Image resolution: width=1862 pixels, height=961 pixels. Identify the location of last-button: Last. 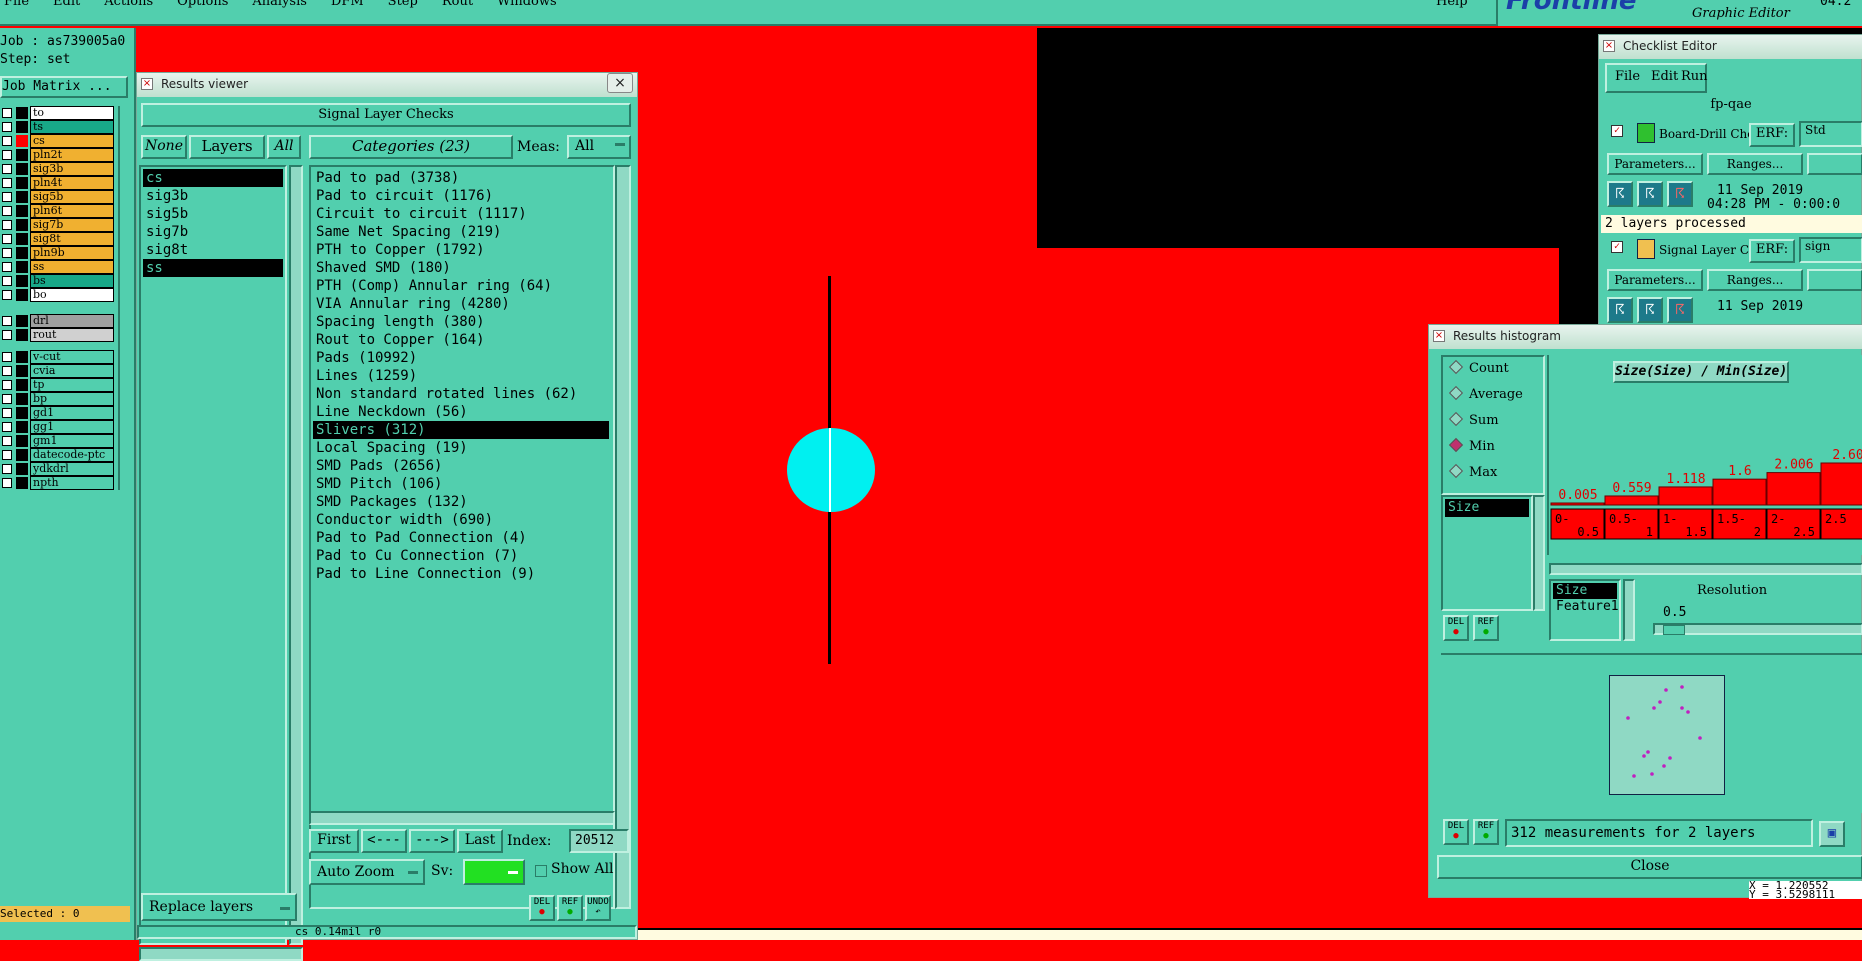
(480, 841).